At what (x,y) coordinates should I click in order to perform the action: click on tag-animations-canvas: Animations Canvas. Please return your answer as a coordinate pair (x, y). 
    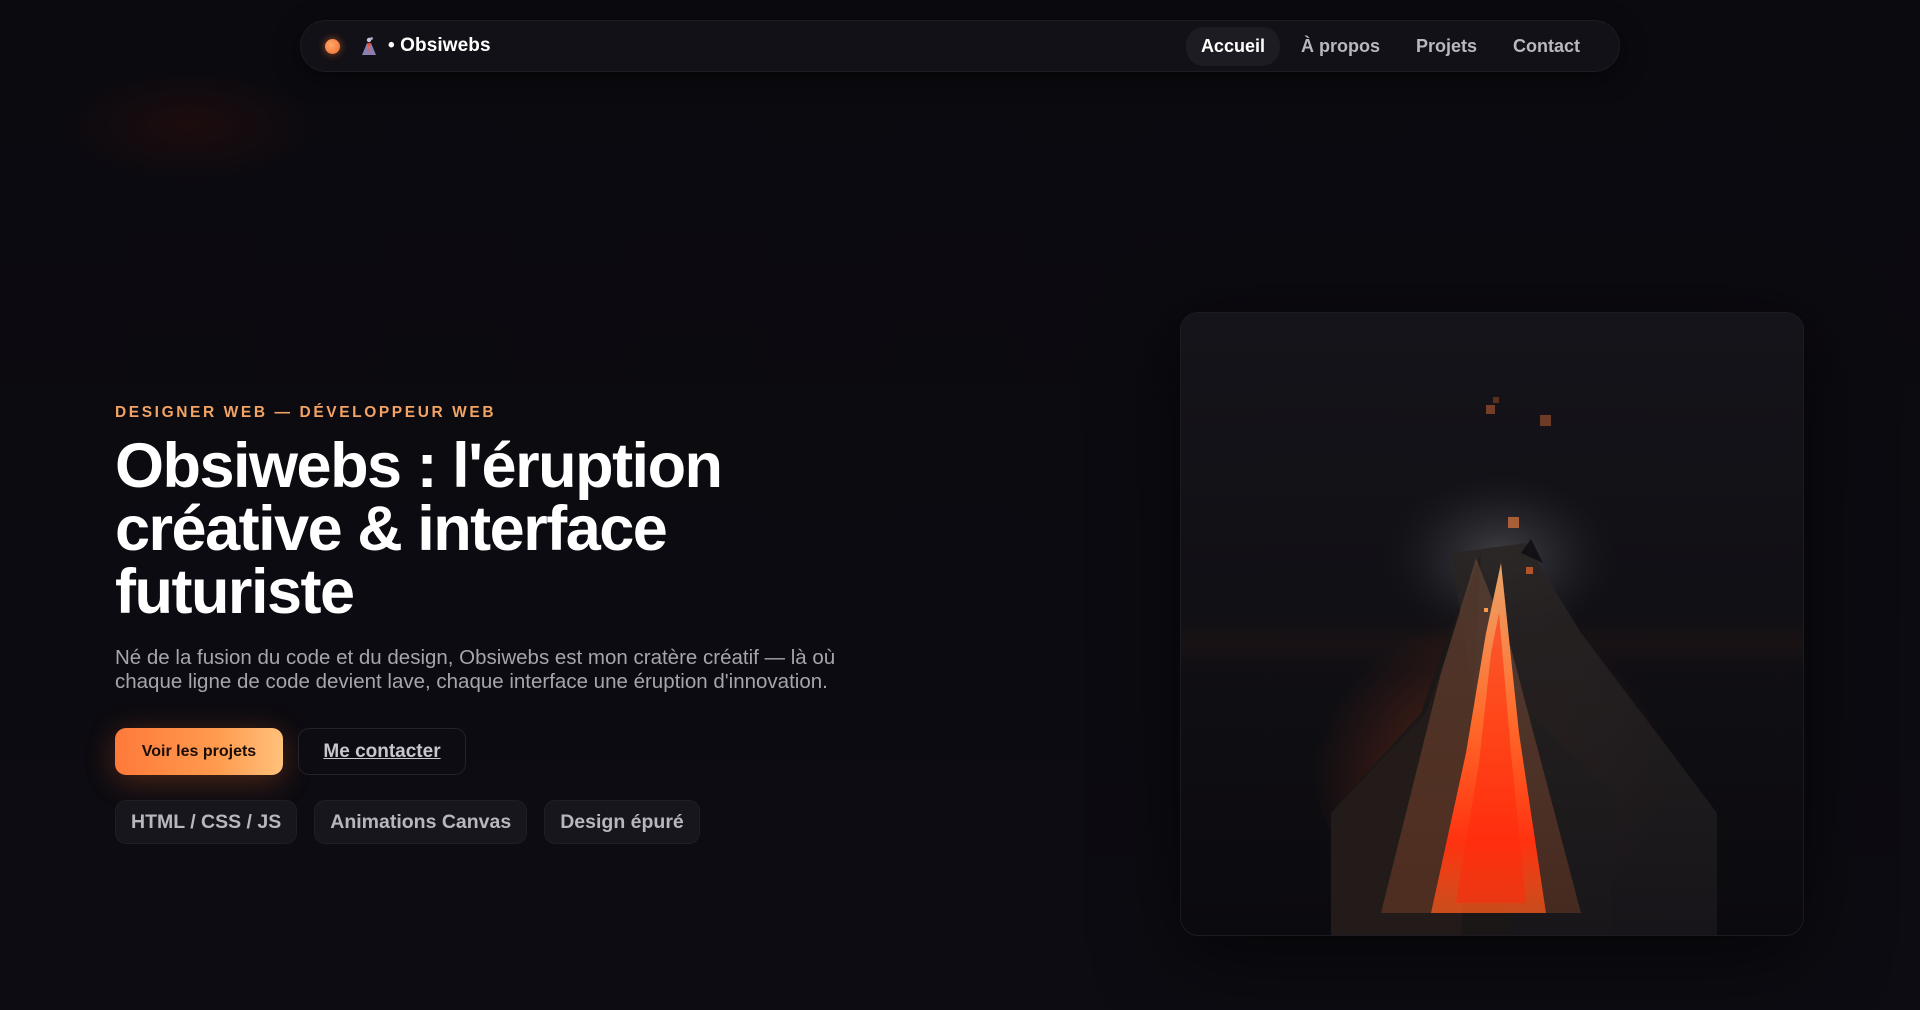
    Looking at the image, I should click on (421, 822).